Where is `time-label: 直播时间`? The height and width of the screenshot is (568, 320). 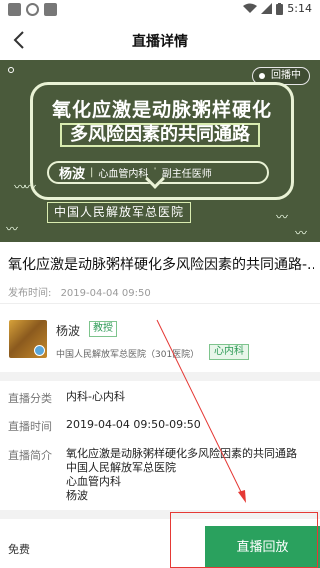
time-label: 直播时间 is located at coordinates (30, 426).